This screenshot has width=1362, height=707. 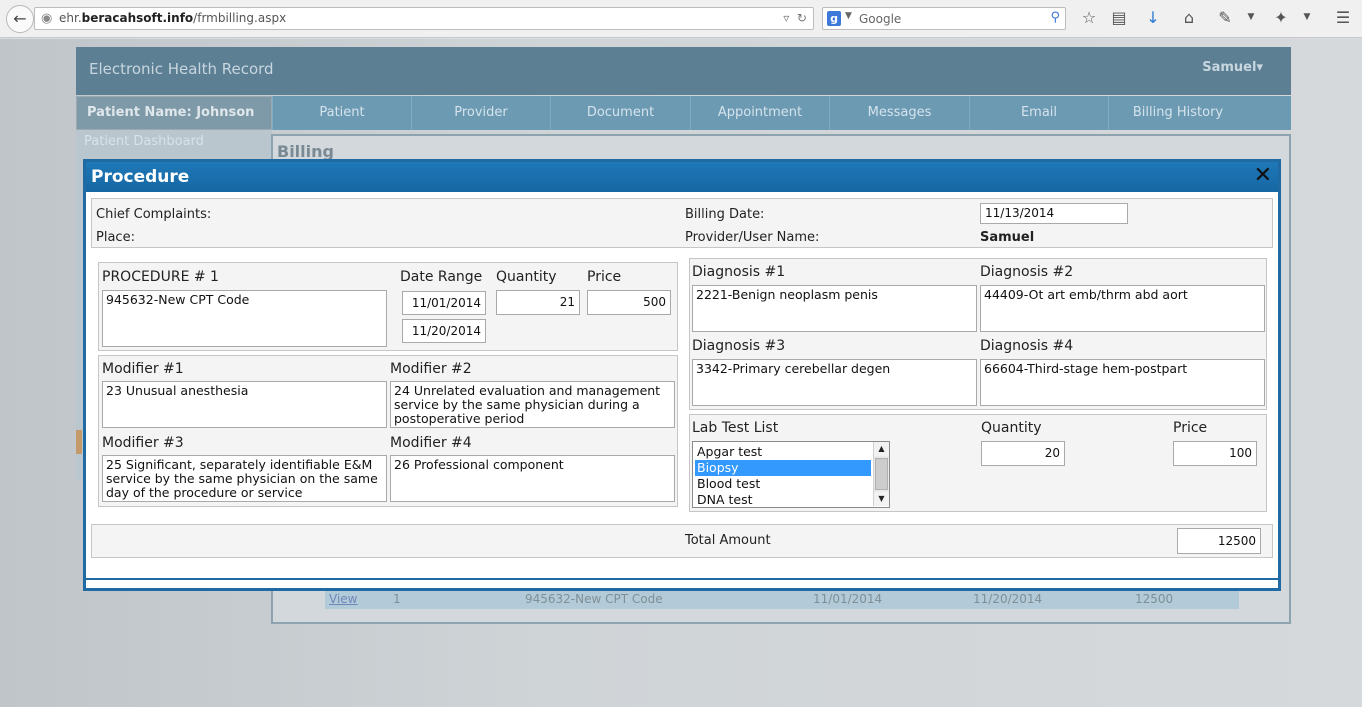 I want to click on modal-title: Procedure, so click(x=140, y=177).